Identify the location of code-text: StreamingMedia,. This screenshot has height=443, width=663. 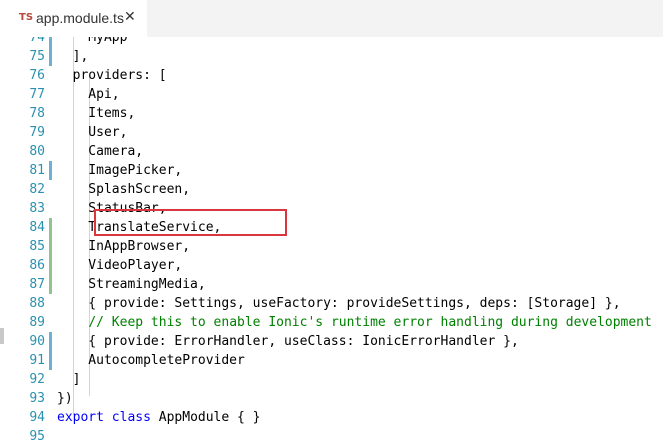
(131, 284).